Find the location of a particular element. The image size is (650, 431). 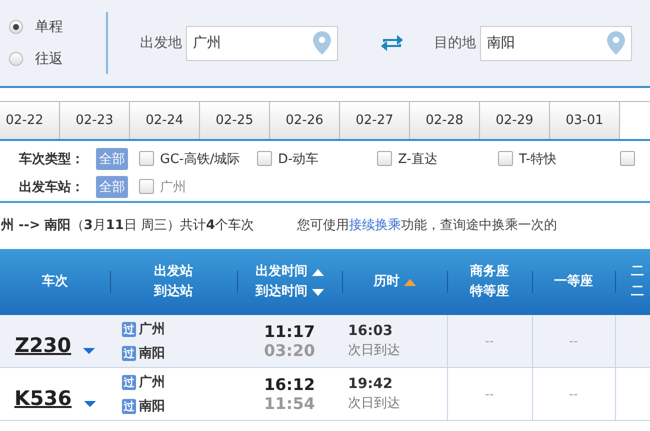

date-tab: 02-25 is located at coordinates (235, 120).